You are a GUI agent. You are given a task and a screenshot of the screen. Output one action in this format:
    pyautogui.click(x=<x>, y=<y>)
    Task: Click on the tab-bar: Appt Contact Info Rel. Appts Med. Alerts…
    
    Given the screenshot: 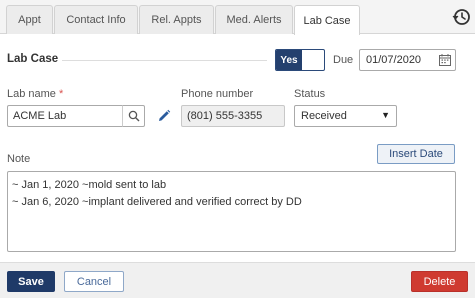 What is the action you would take?
    pyautogui.click(x=237, y=17)
    